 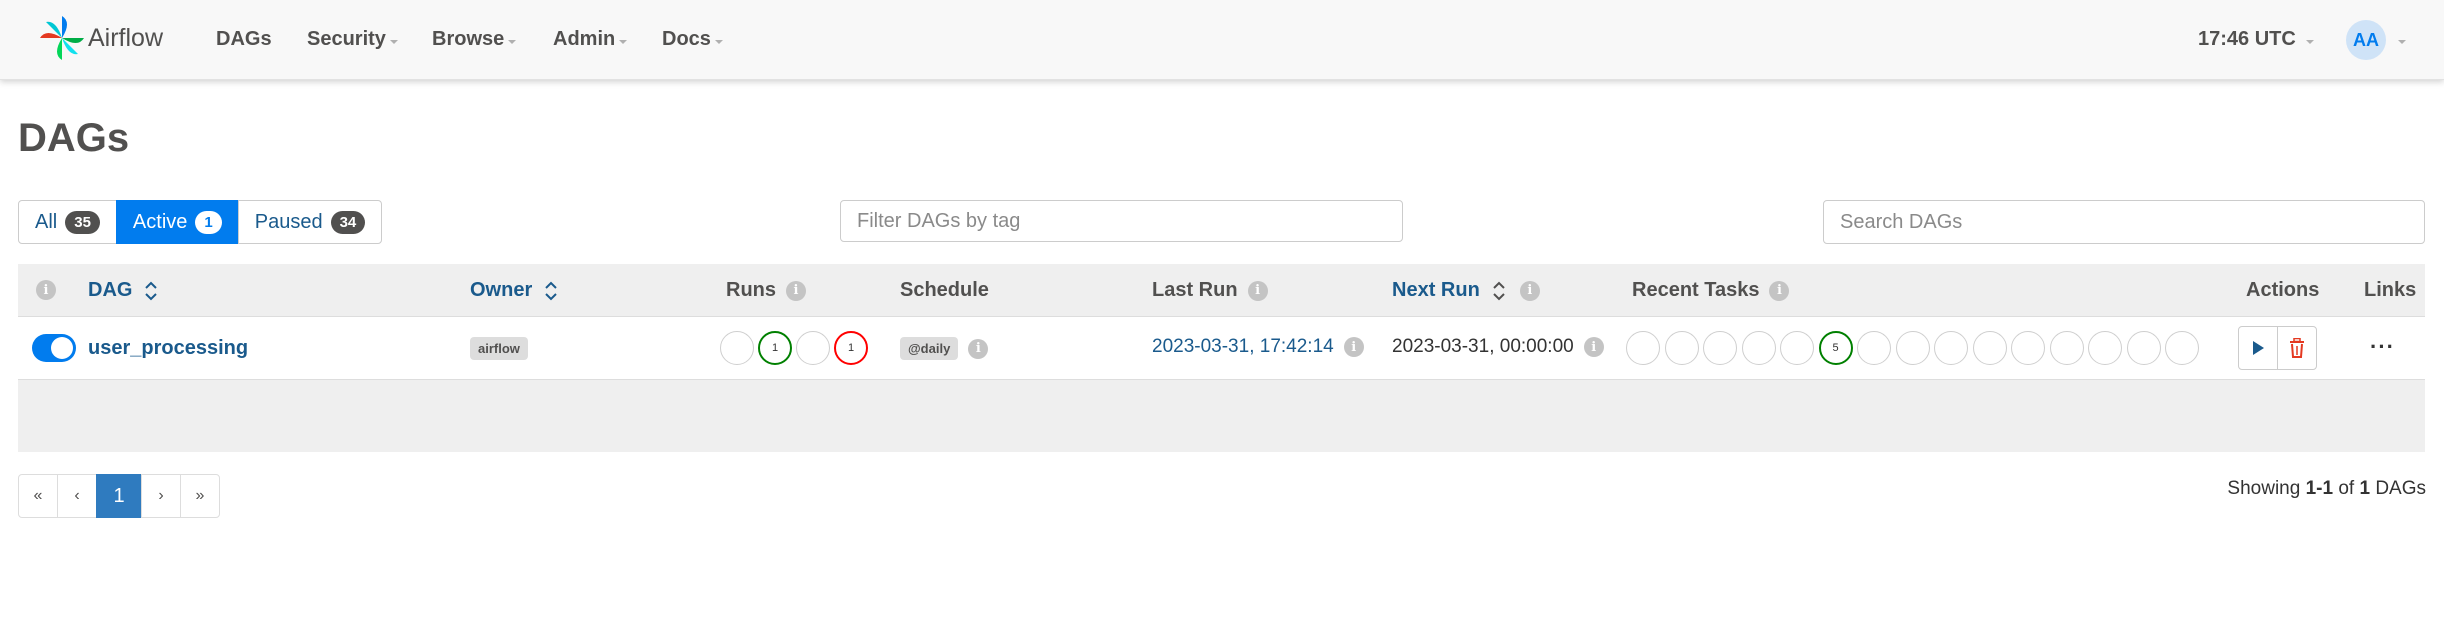 I want to click on run-state-failed-circle: 1, so click(x=851, y=348).